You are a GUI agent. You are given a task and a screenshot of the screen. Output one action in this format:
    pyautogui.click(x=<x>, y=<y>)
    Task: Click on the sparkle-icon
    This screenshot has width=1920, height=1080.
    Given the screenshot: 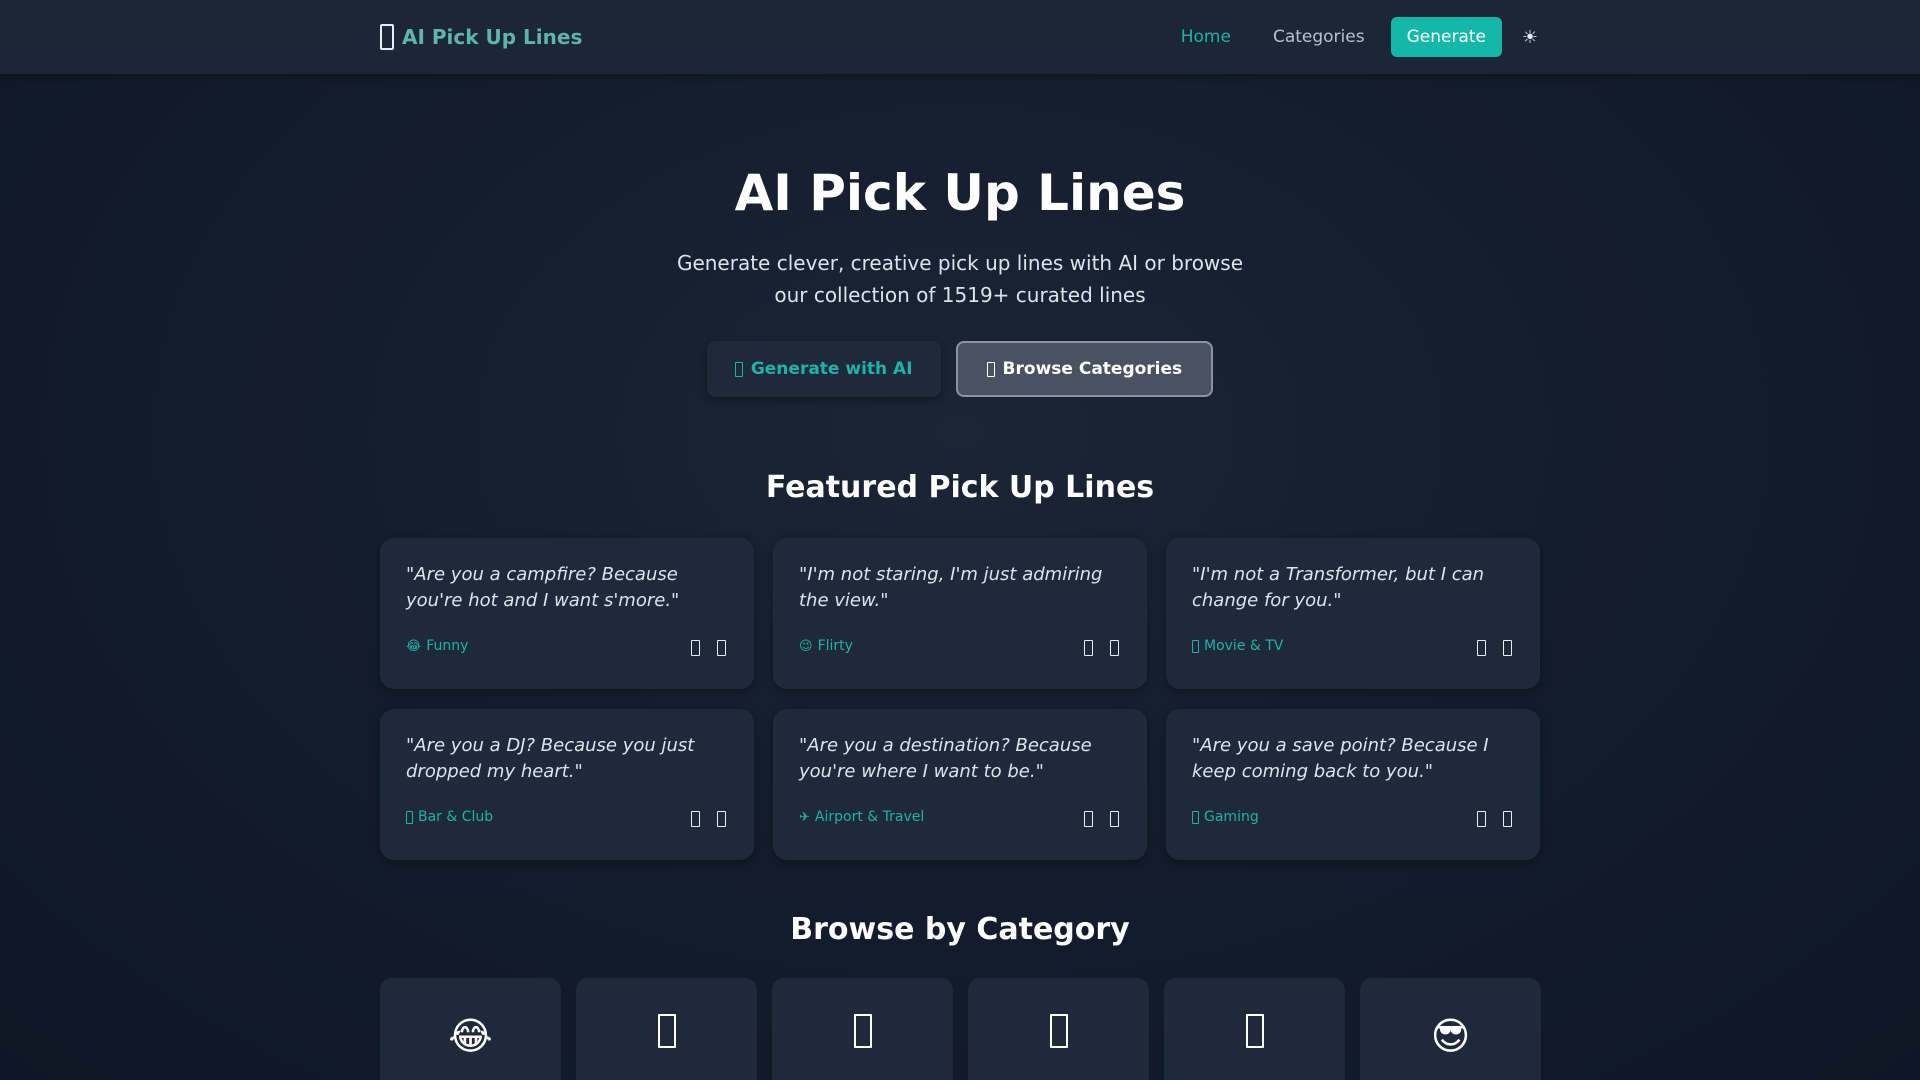 What is the action you would take?
    pyautogui.click(x=738, y=369)
    